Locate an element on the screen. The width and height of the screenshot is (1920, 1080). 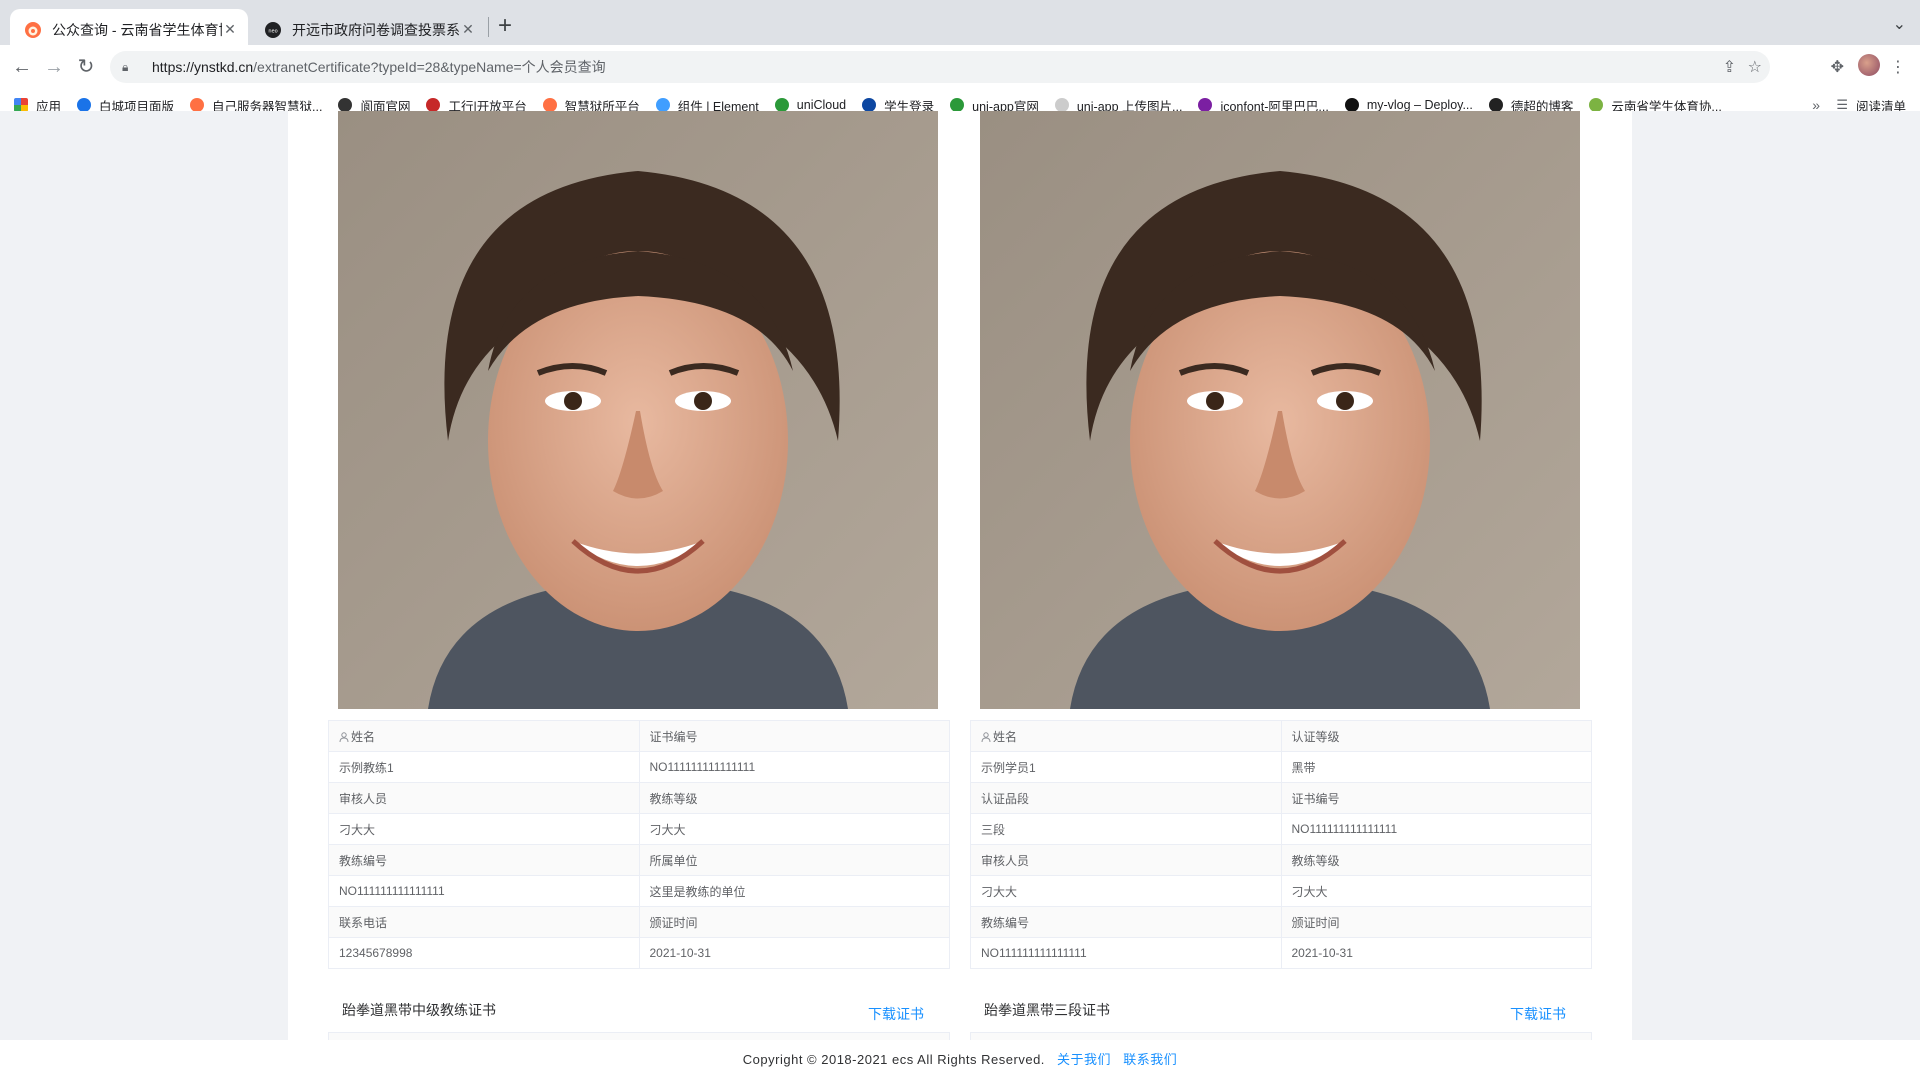
url-host: https://ynstkd.cn is located at coordinates (203, 67).